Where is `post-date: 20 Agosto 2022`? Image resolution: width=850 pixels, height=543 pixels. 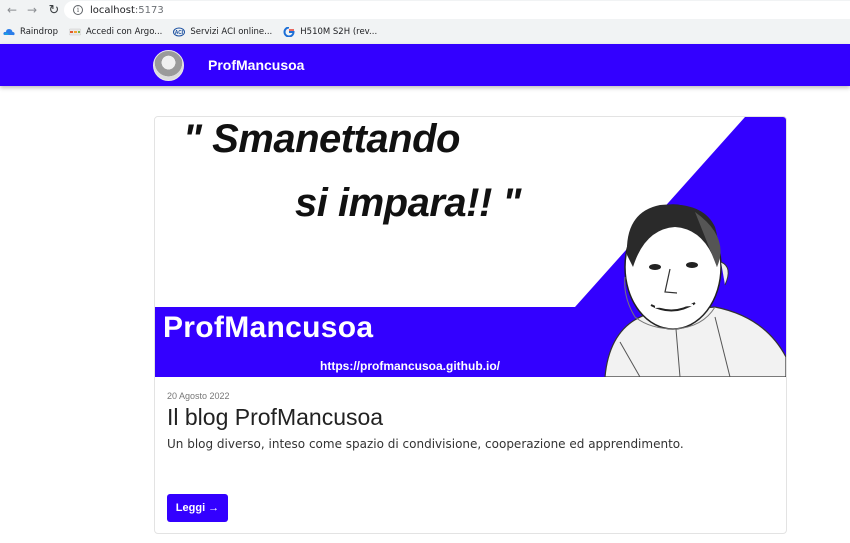 post-date: 20 Agosto 2022 is located at coordinates (198, 396).